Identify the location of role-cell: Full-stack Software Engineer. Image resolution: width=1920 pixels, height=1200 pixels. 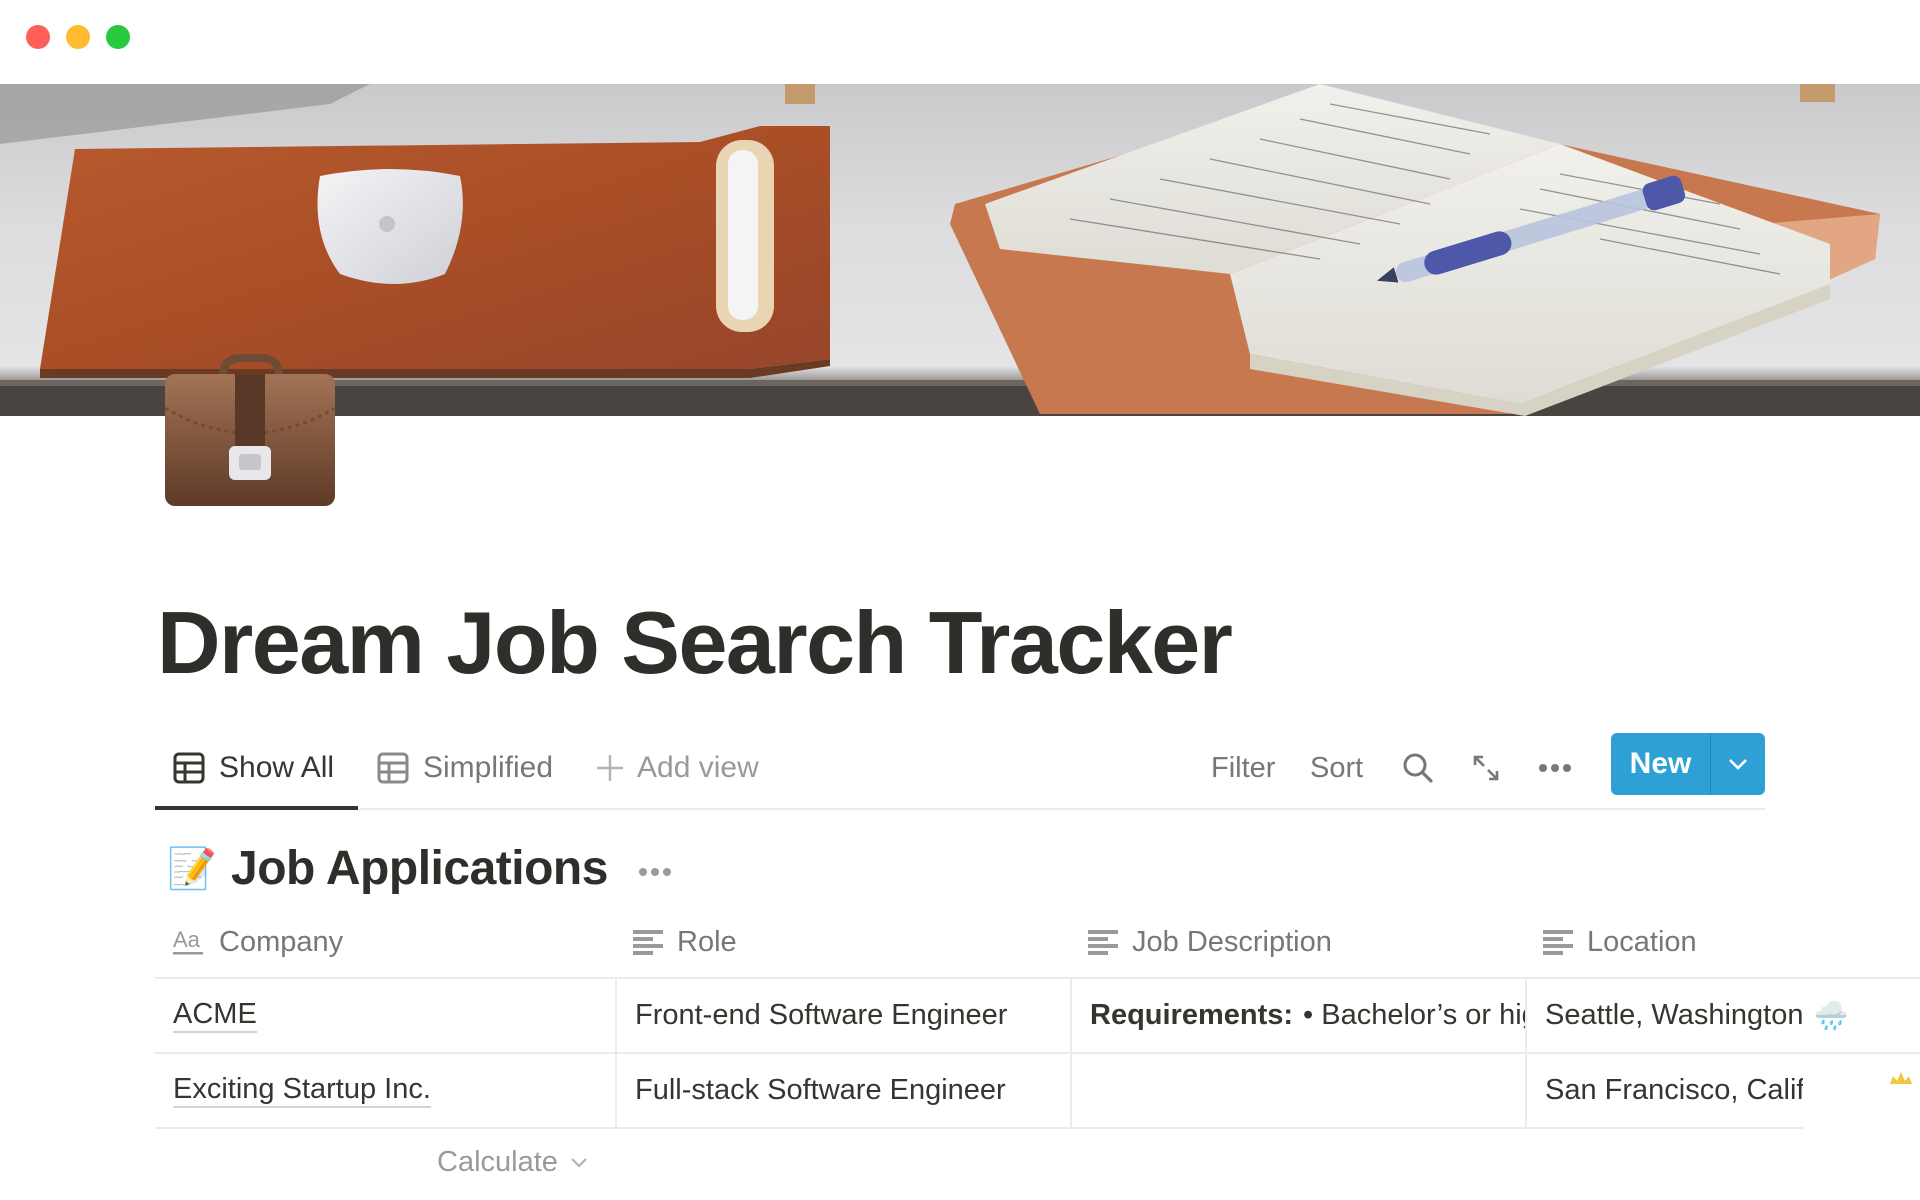
(842, 1090).